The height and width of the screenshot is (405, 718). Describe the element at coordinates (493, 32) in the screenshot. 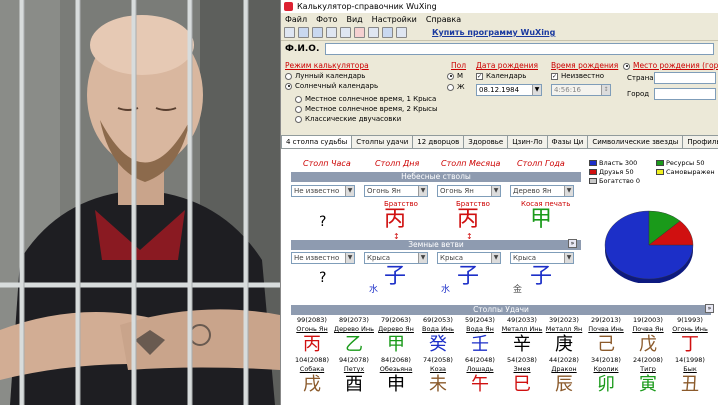

I see `buy-program-link: Купить программу WuXing` at that location.